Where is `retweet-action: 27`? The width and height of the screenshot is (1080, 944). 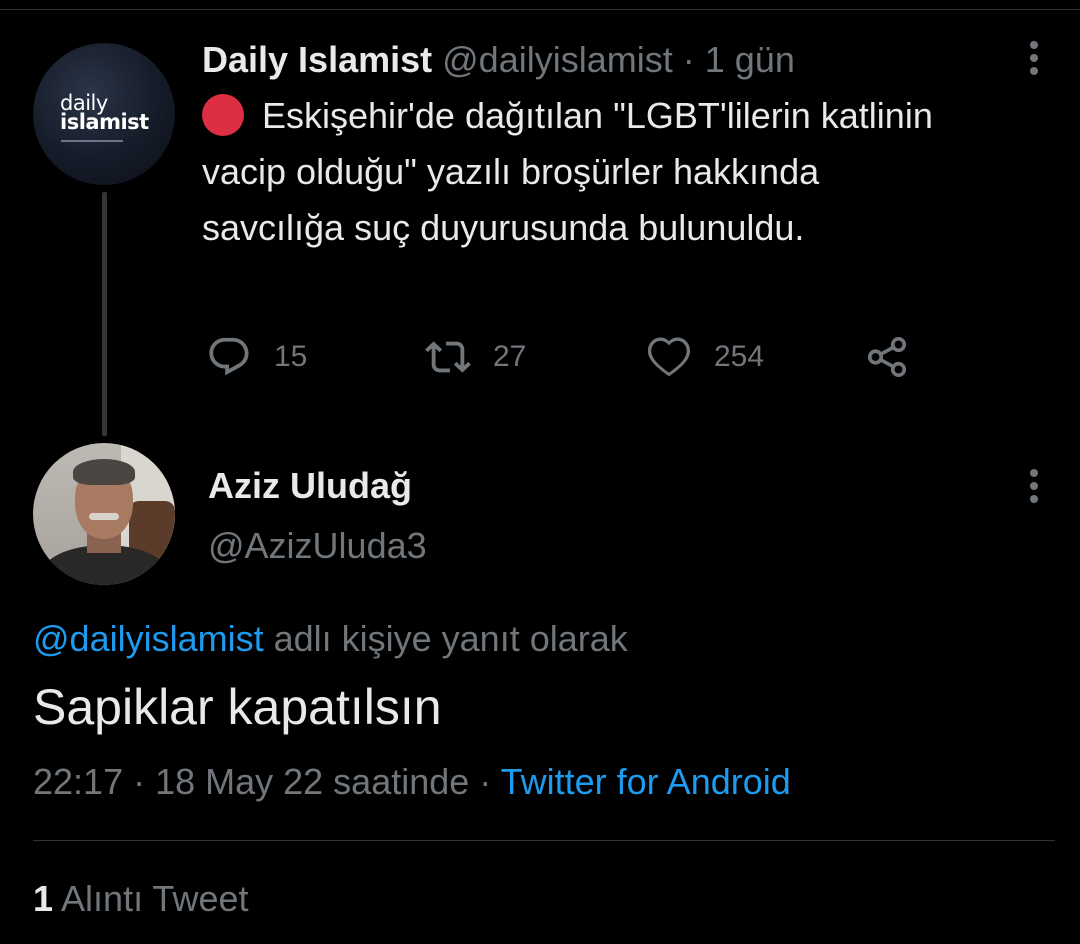 retweet-action: 27 is located at coordinates (475, 357).